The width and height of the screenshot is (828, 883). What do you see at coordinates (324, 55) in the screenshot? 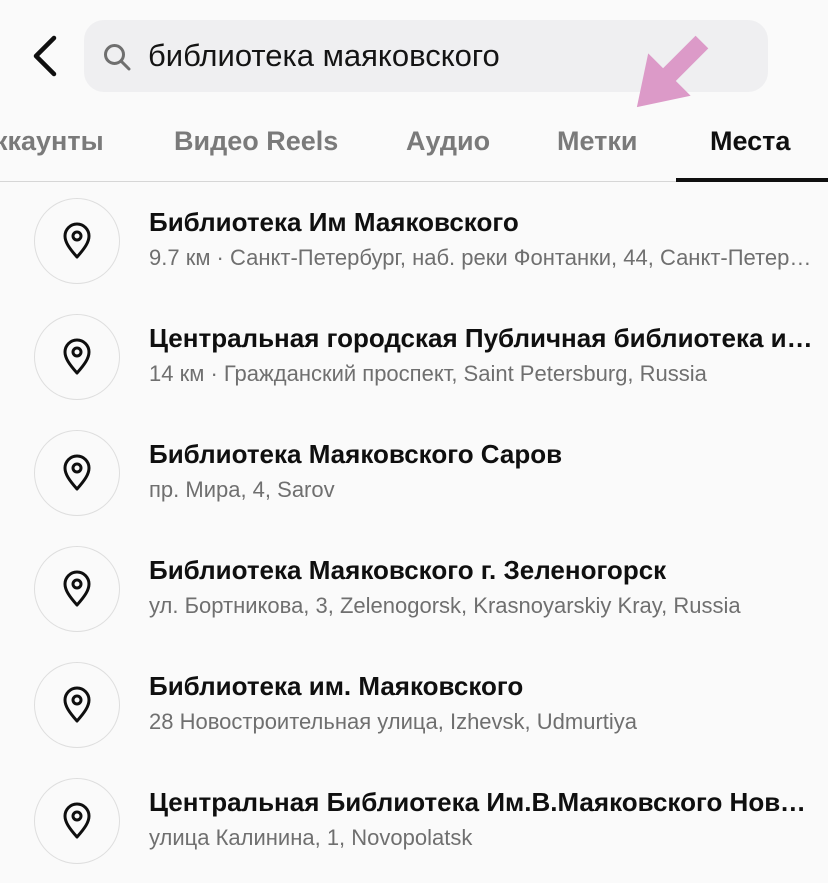
I see `search-query-text: библиотека маяковского` at bounding box center [324, 55].